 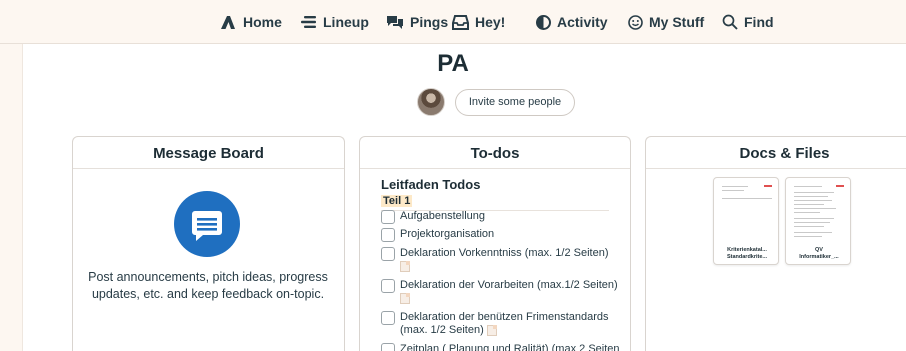 What do you see at coordinates (495, 203) in the screenshot?
I see `todo-group-heading: Teil 1` at bounding box center [495, 203].